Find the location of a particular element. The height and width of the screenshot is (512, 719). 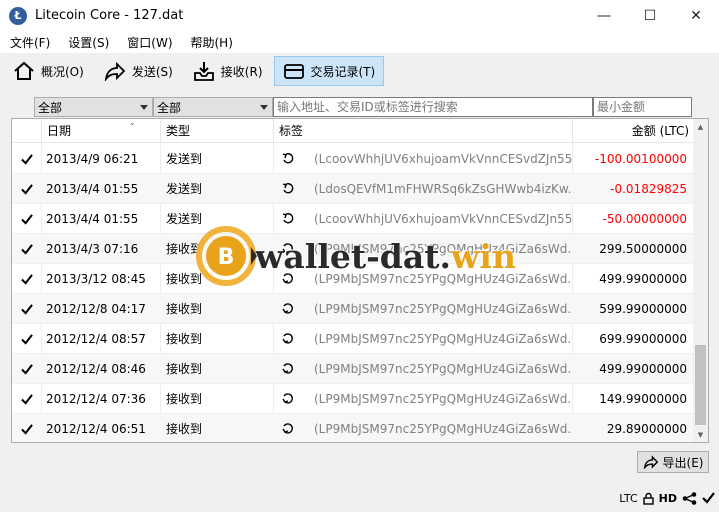

close-button: ✕ is located at coordinates (696, 15).